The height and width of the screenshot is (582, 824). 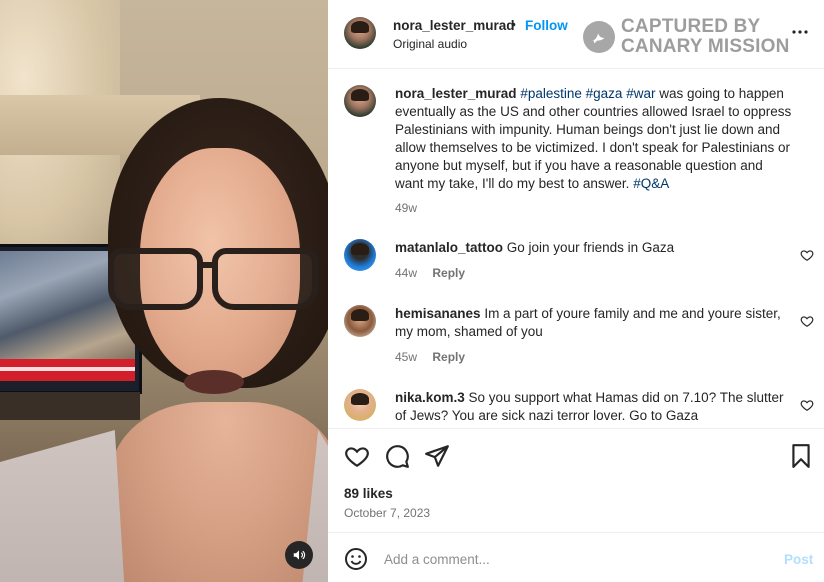 What do you see at coordinates (214, 382) in the screenshot?
I see `person-mouth` at bounding box center [214, 382].